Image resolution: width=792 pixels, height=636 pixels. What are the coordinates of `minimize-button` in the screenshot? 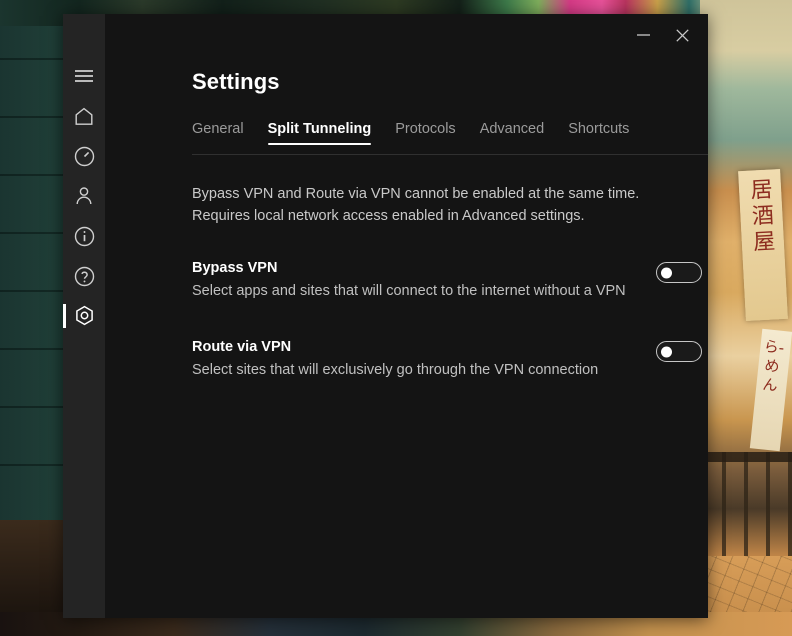 It's located at (643, 35).